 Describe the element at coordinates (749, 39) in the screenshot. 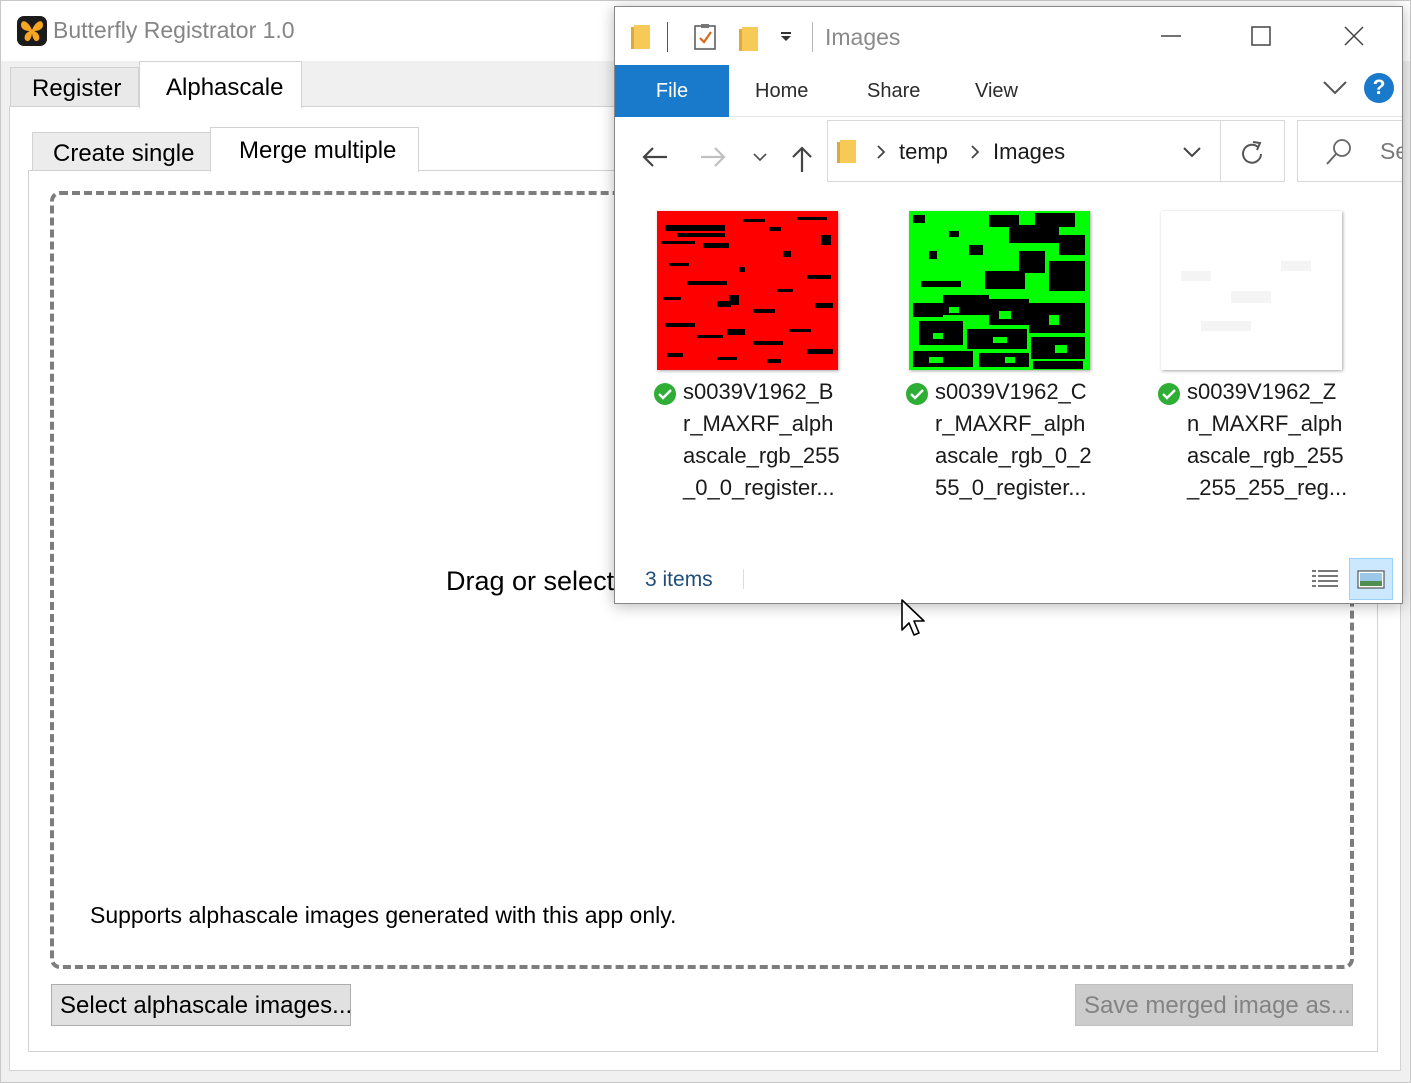

I see `new-folder-icon` at that location.